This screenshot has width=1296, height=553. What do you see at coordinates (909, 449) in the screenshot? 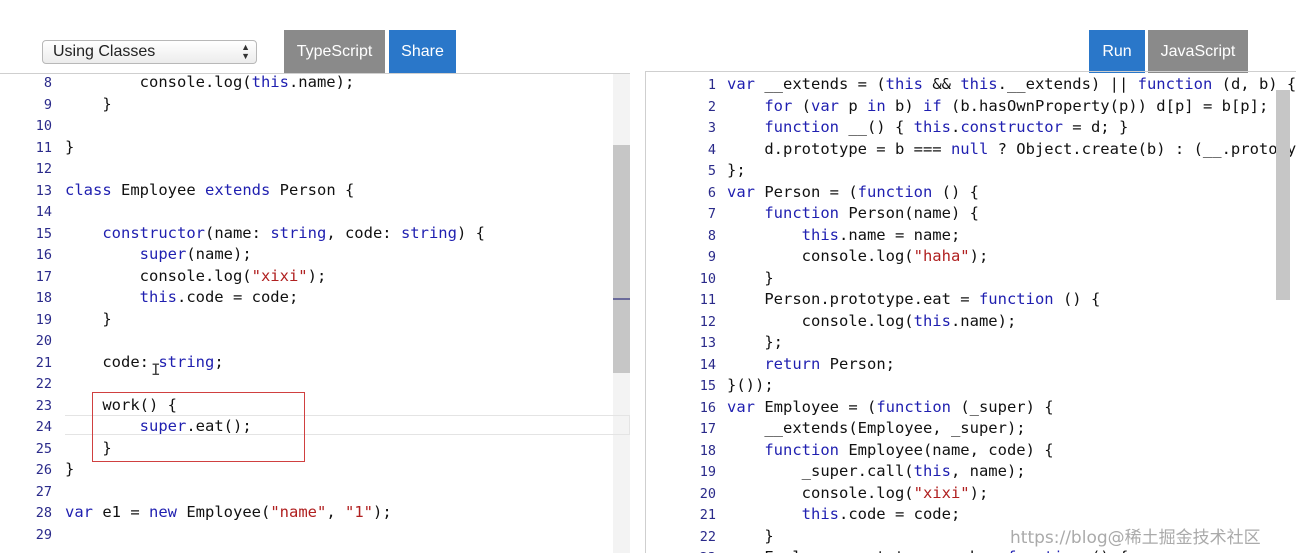
I see `code-text: function Employee(name, code) {` at bounding box center [909, 449].